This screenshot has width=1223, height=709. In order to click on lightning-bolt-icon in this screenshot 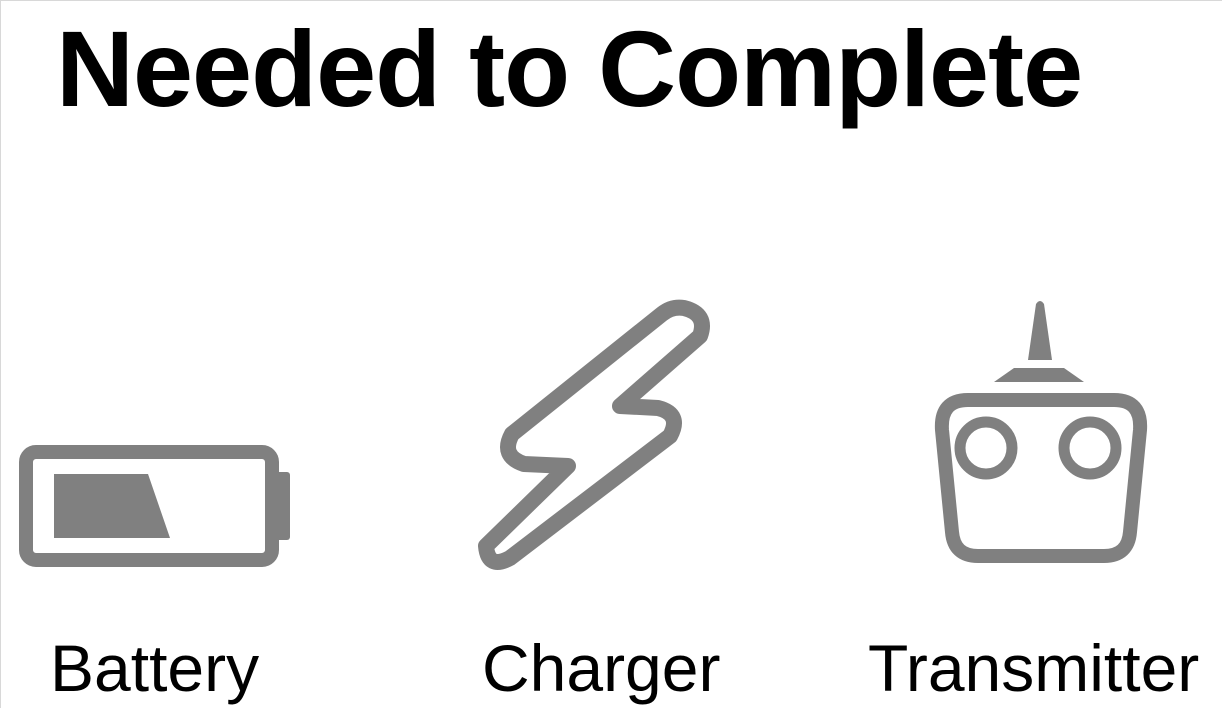, I will do `click(597, 436)`.